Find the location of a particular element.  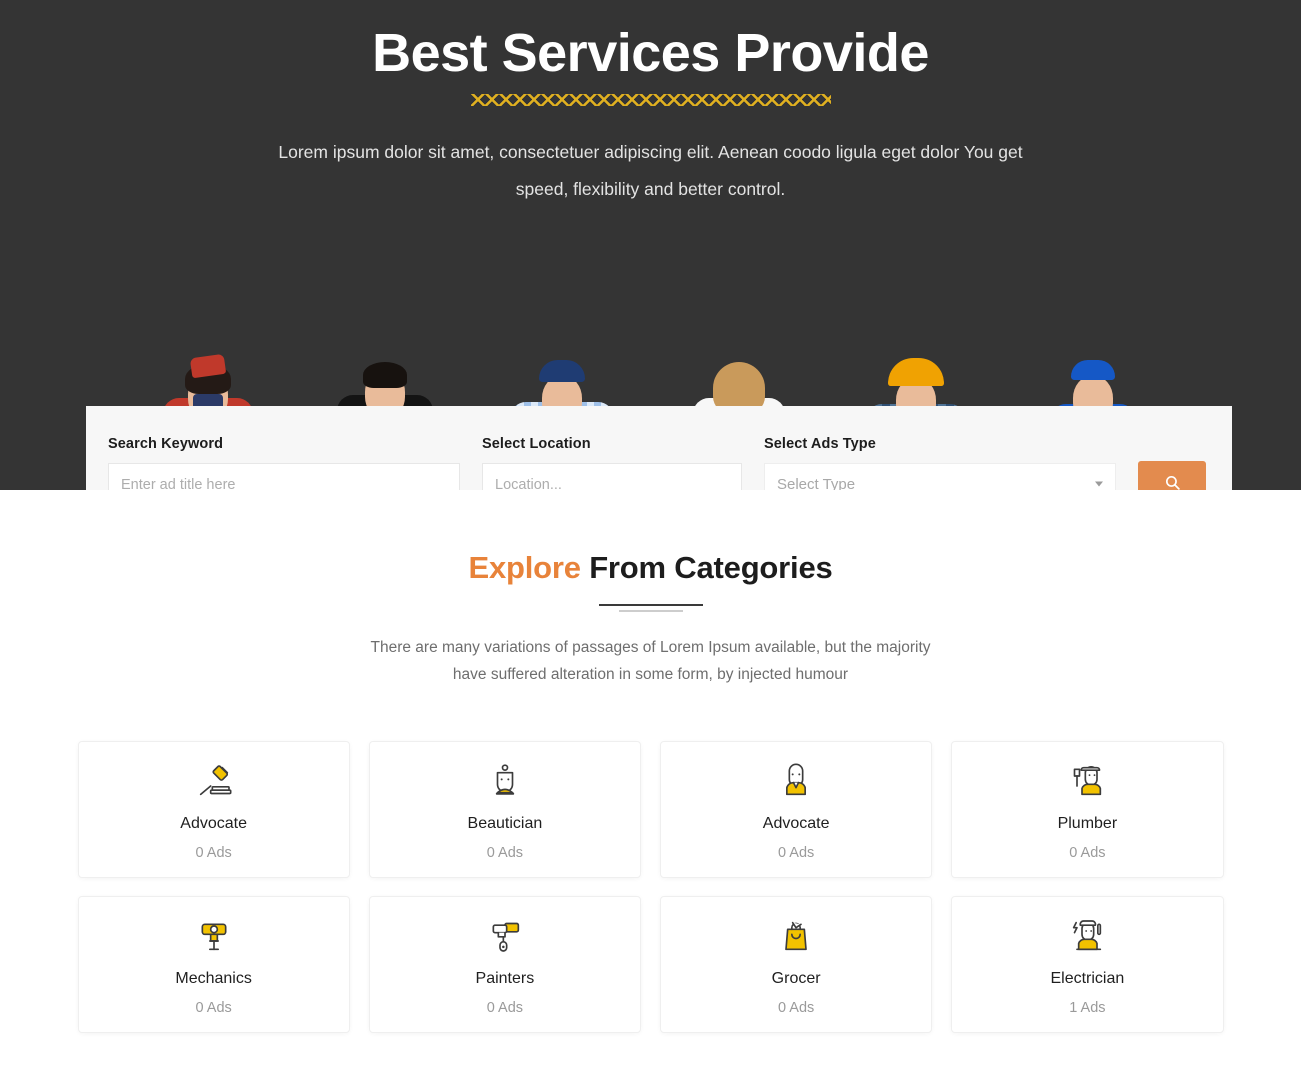

category-card-electrician: Electrician 1 Ads is located at coordinates (1087, 965).